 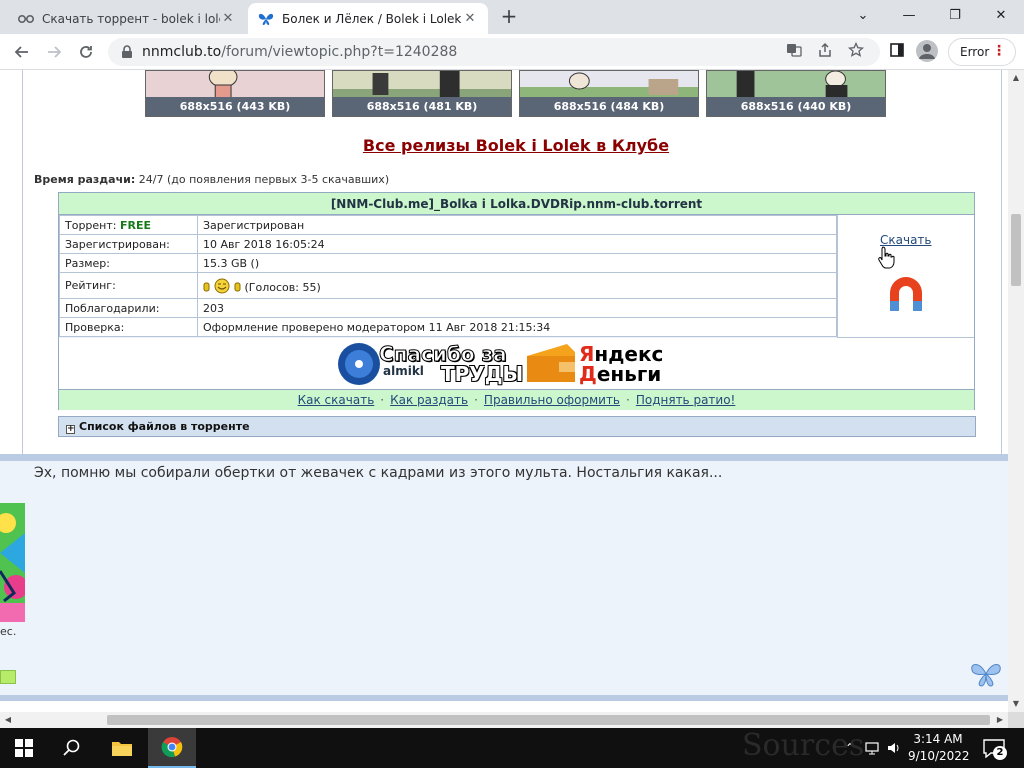 What do you see at coordinates (266, 19) in the screenshot?
I see `butterfly-favicon-icon` at bounding box center [266, 19].